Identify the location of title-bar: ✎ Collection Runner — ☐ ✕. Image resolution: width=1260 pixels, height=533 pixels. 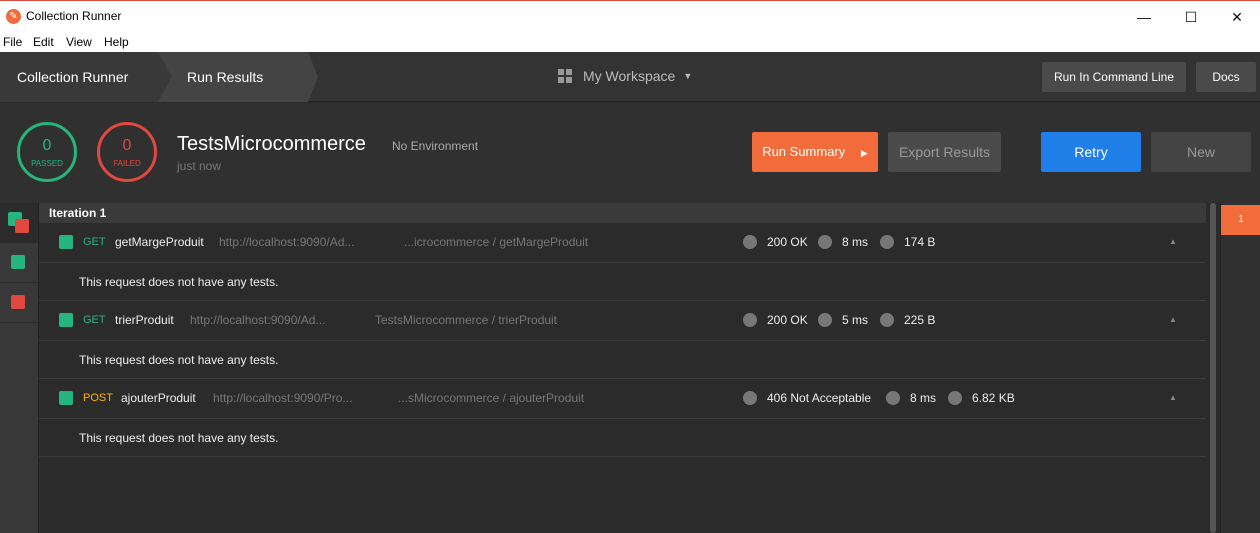
(630, 16).